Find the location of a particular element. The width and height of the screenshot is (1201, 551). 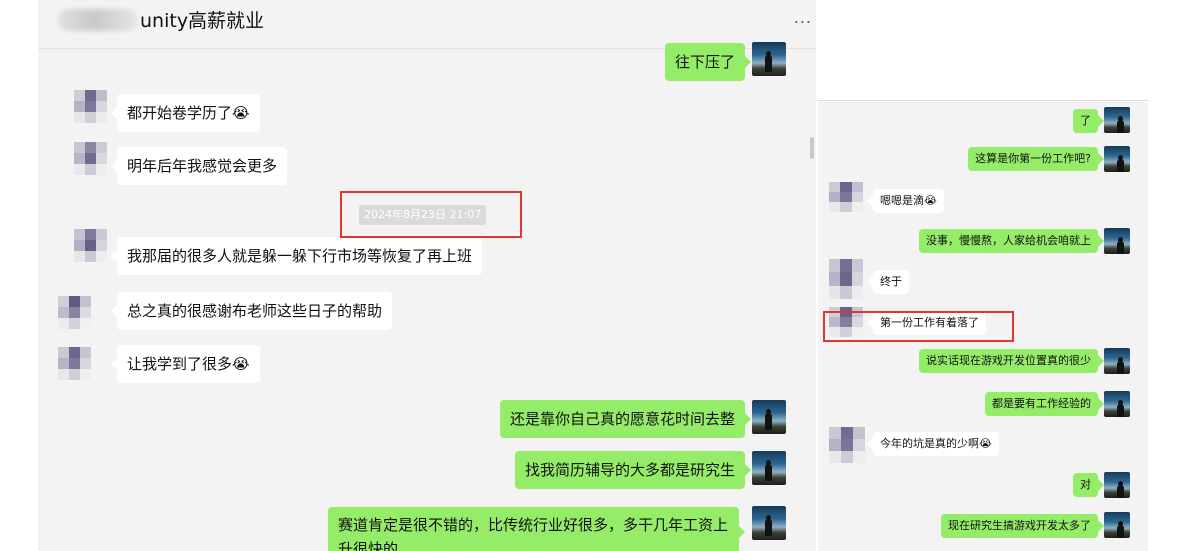

message-text: 都是要有工作经验的 is located at coordinates (1041, 403).